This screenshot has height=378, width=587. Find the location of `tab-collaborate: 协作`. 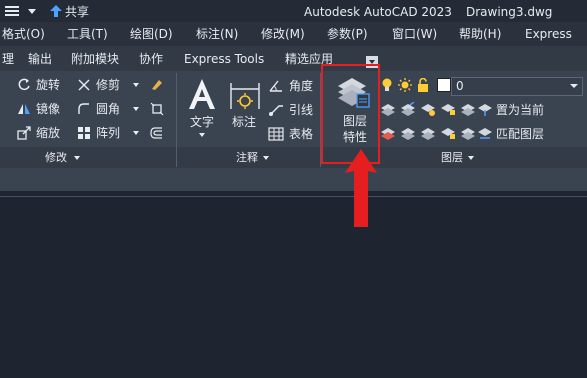

tab-collaborate: 协作 is located at coordinates (151, 59).